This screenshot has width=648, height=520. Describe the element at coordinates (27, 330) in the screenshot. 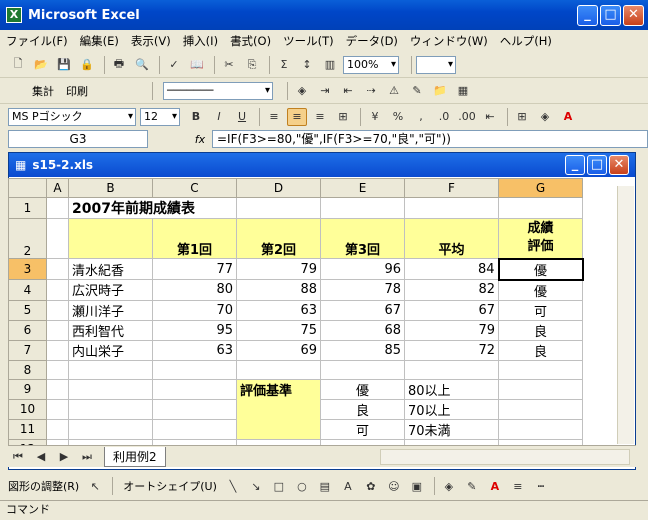

I see `row-header: 6` at that location.